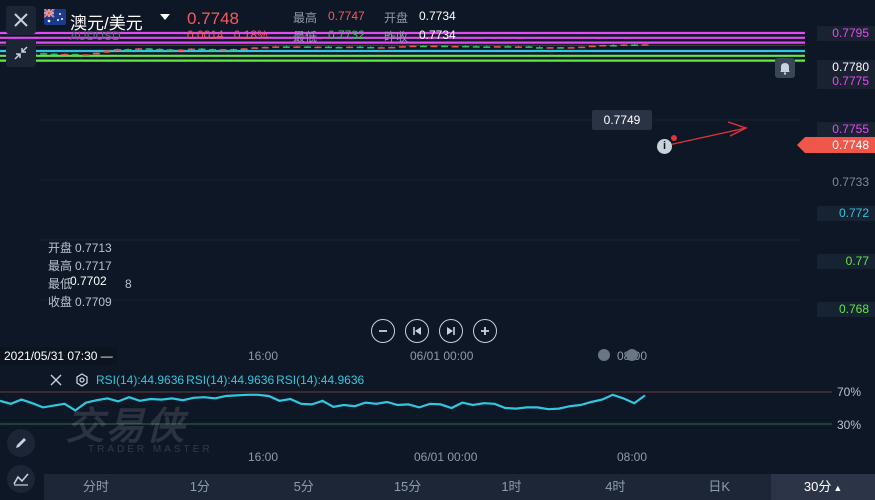  Describe the element at coordinates (849, 392) in the screenshot. I see `rsi-overbought-label: 70%` at that location.